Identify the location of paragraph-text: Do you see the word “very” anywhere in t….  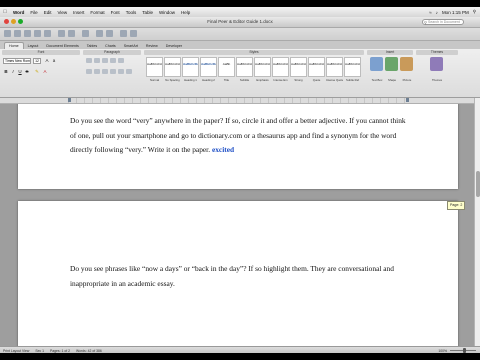
(238, 135).